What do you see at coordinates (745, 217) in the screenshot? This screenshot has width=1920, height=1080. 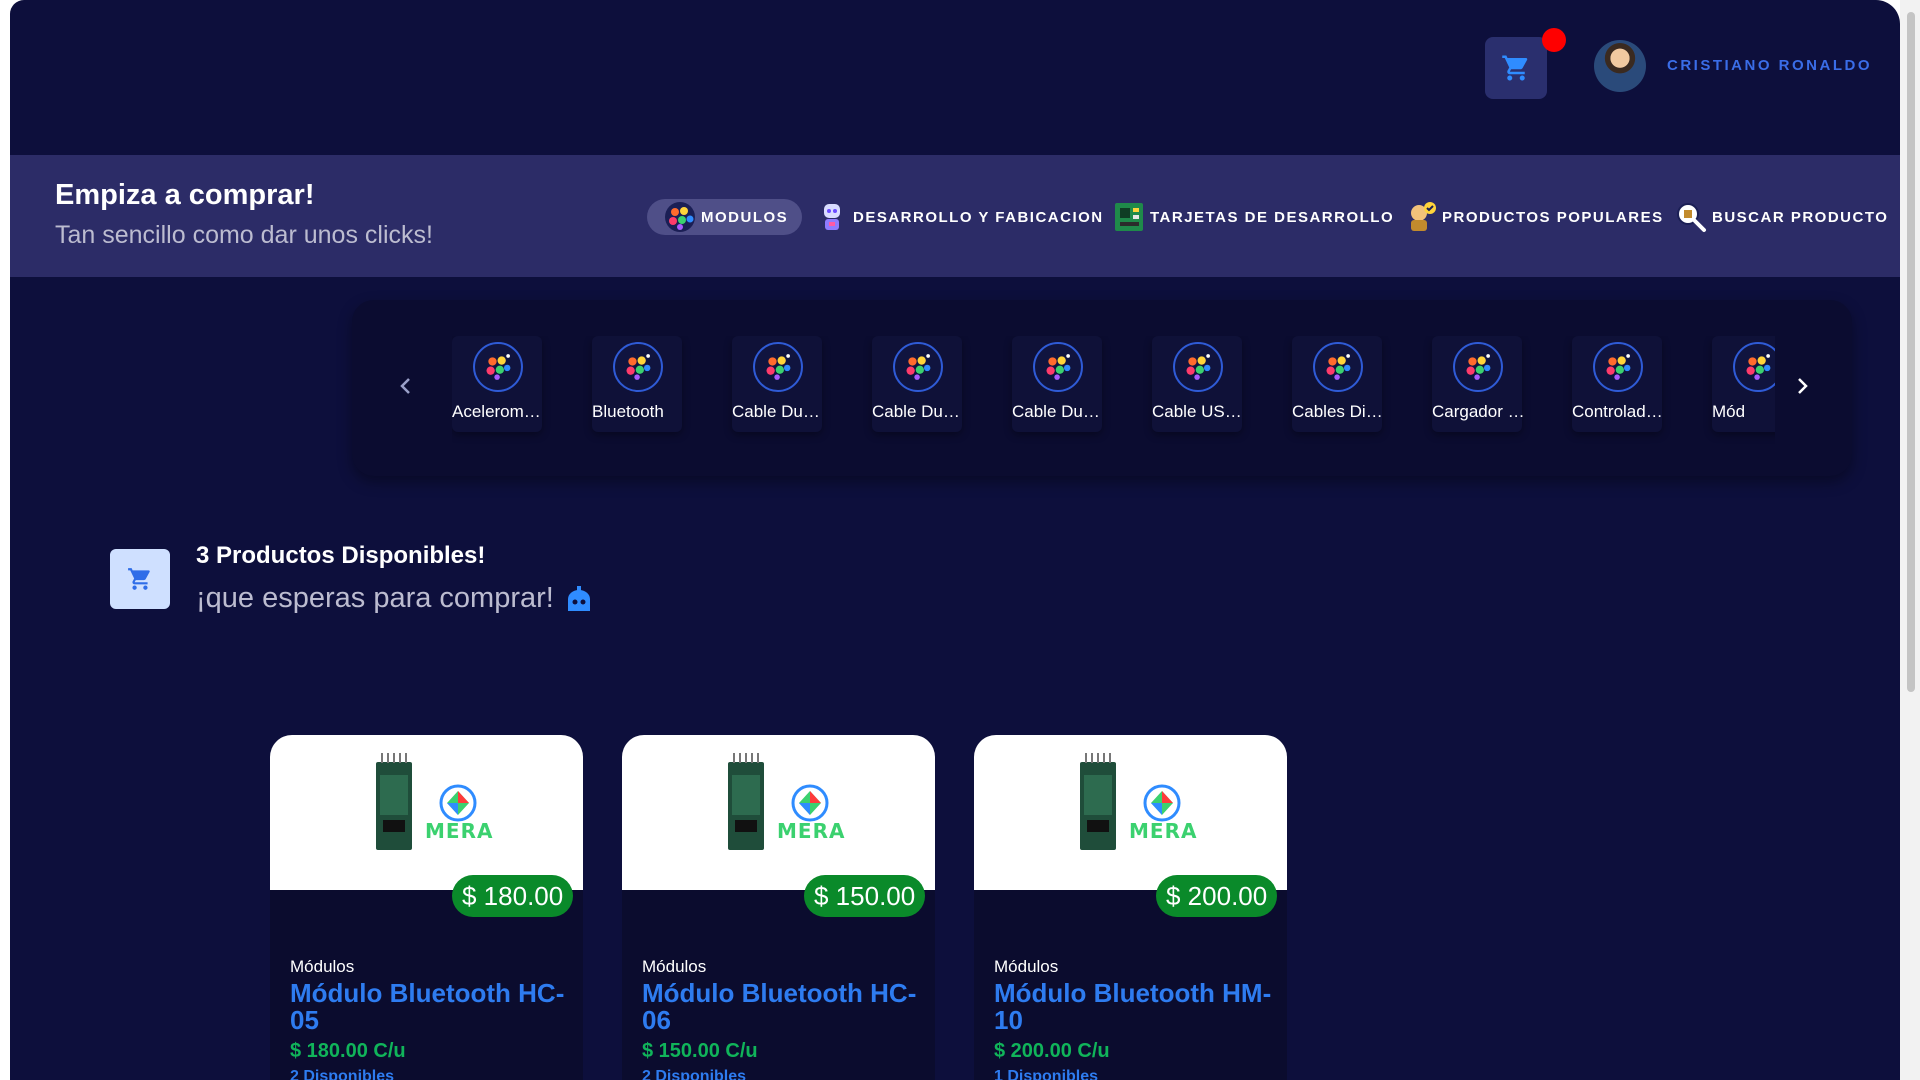 I see `nav-label: MODULOS` at bounding box center [745, 217].